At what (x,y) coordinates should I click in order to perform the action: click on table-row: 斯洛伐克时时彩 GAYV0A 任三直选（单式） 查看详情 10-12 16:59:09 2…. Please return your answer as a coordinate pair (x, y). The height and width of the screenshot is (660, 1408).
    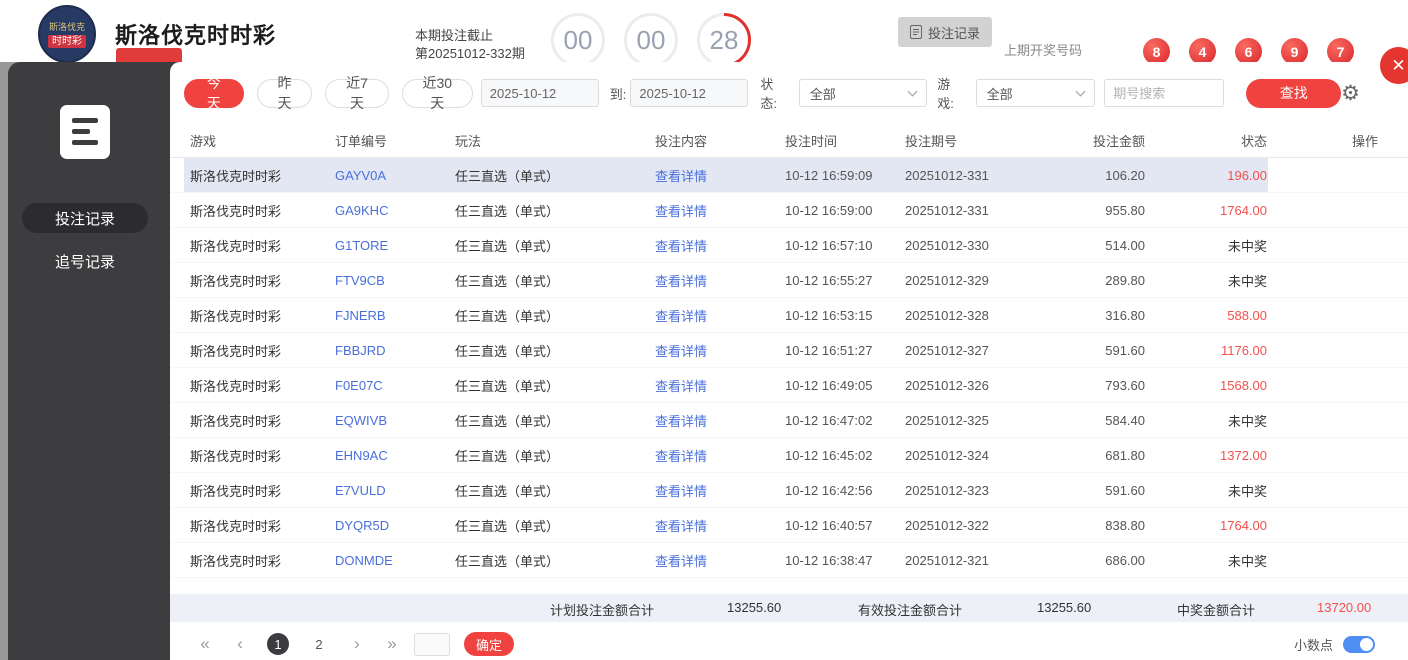
    Looking at the image, I should click on (789, 175).